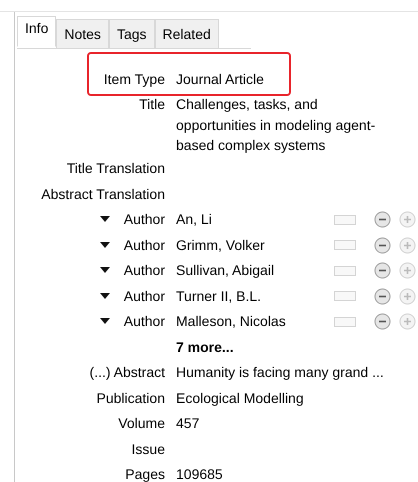  Describe the element at coordinates (127, 372) in the screenshot. I see `field-label: (...) Abstract` at that location.